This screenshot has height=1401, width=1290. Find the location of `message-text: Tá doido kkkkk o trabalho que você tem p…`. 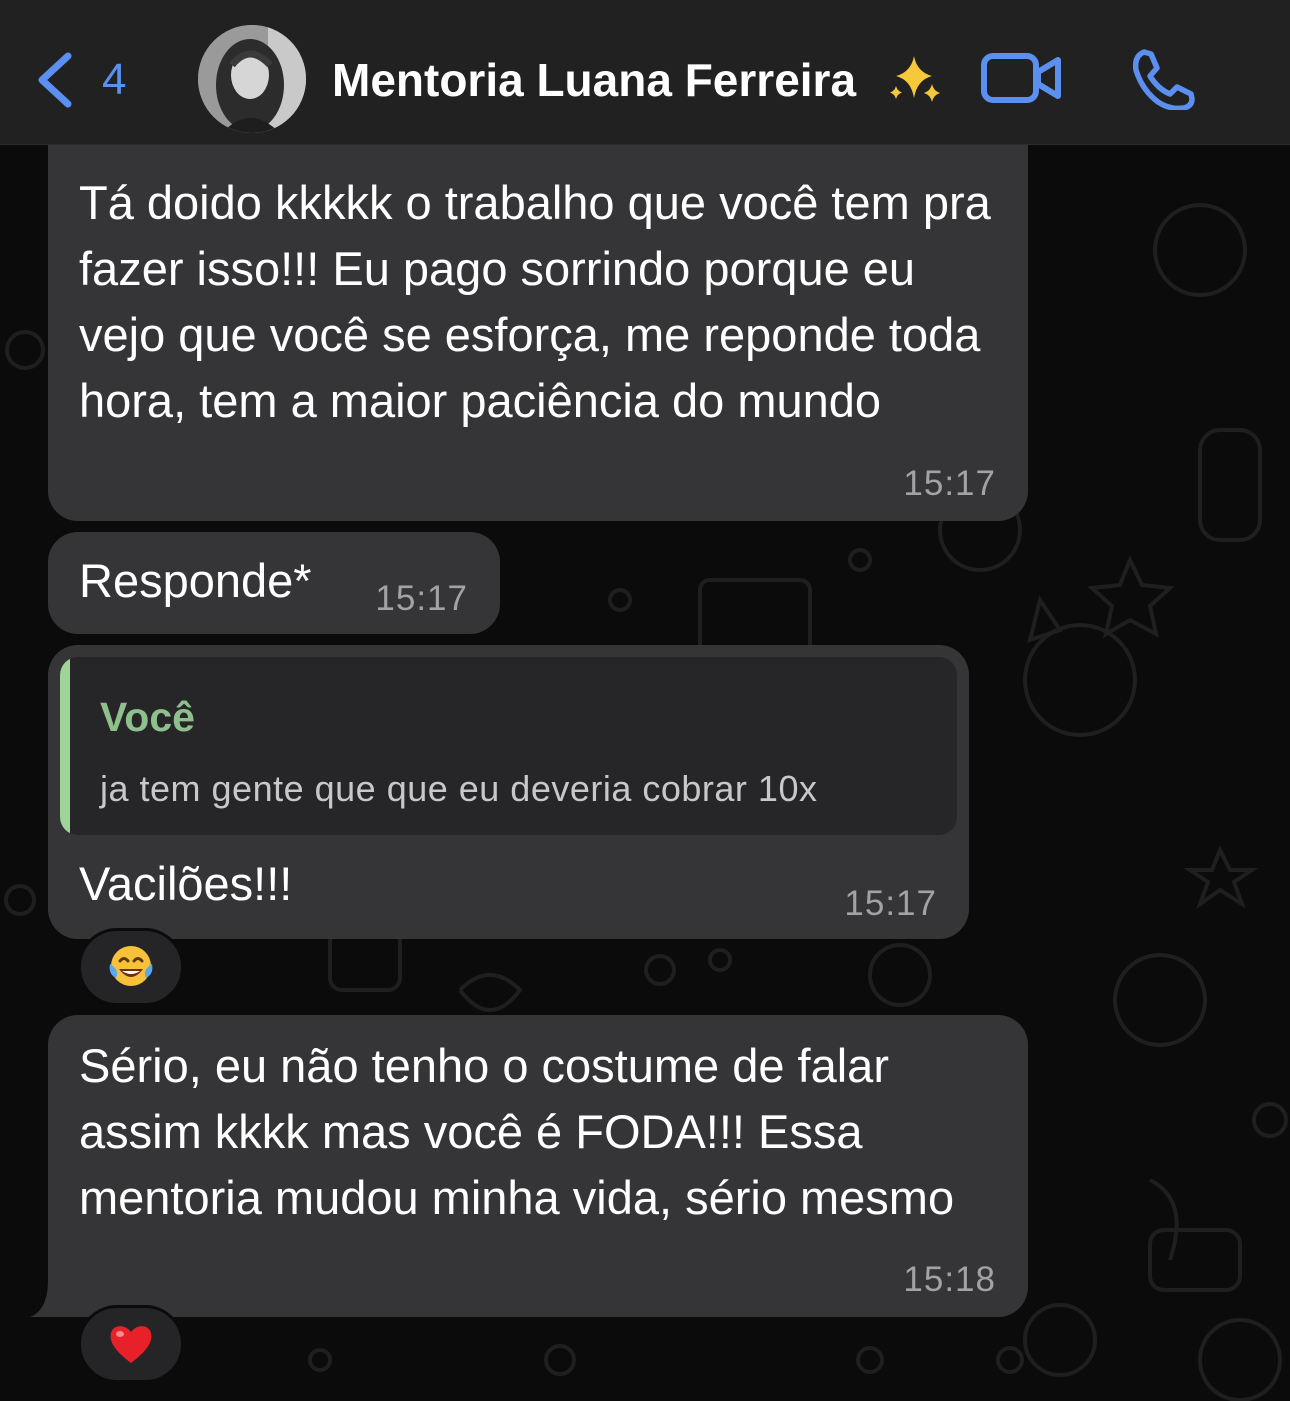

message-text: Tá doido kkkkk o trabalho que você tem p… is located at coordinates (535, 301).